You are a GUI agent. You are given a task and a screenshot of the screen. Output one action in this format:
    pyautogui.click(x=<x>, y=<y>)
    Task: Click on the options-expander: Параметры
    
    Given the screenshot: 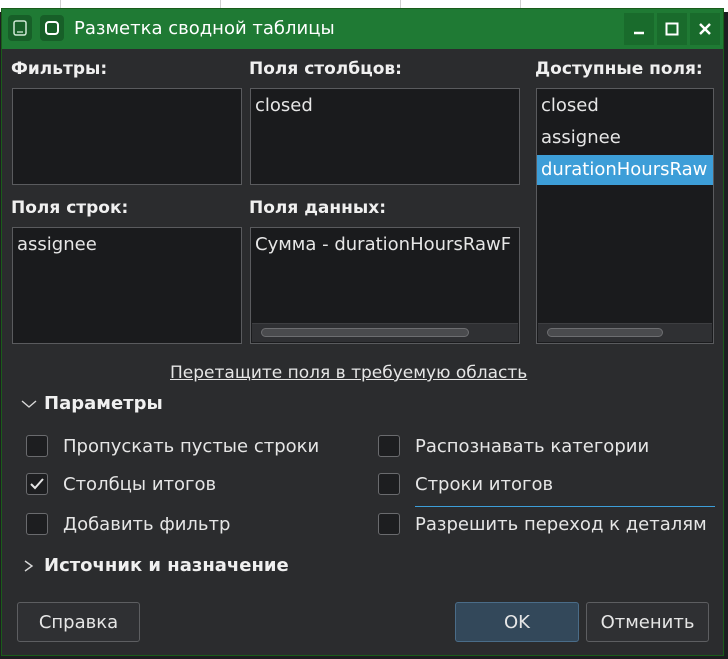 What is the action you would take?
    pyautogui.click(x=91, y=403)
    